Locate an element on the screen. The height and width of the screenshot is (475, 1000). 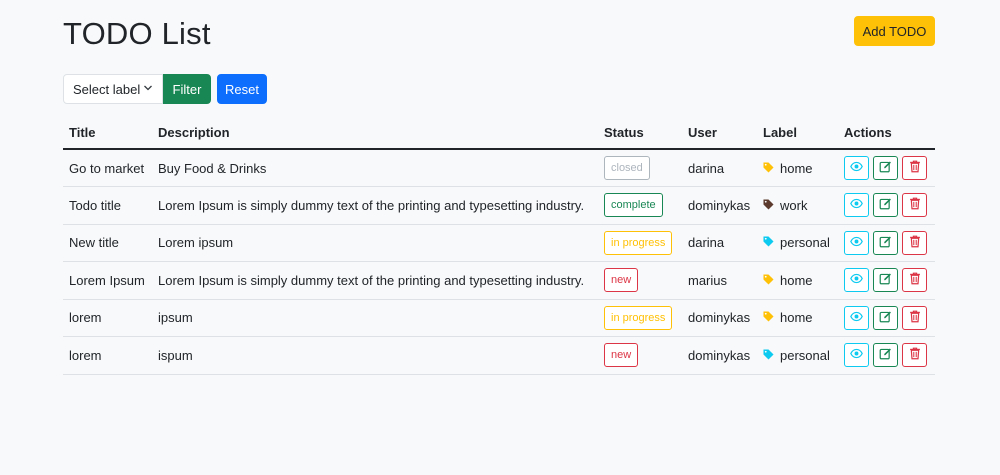
table-row: lorem ipsum in progress dominykas home is located at coordinates (499, 318).